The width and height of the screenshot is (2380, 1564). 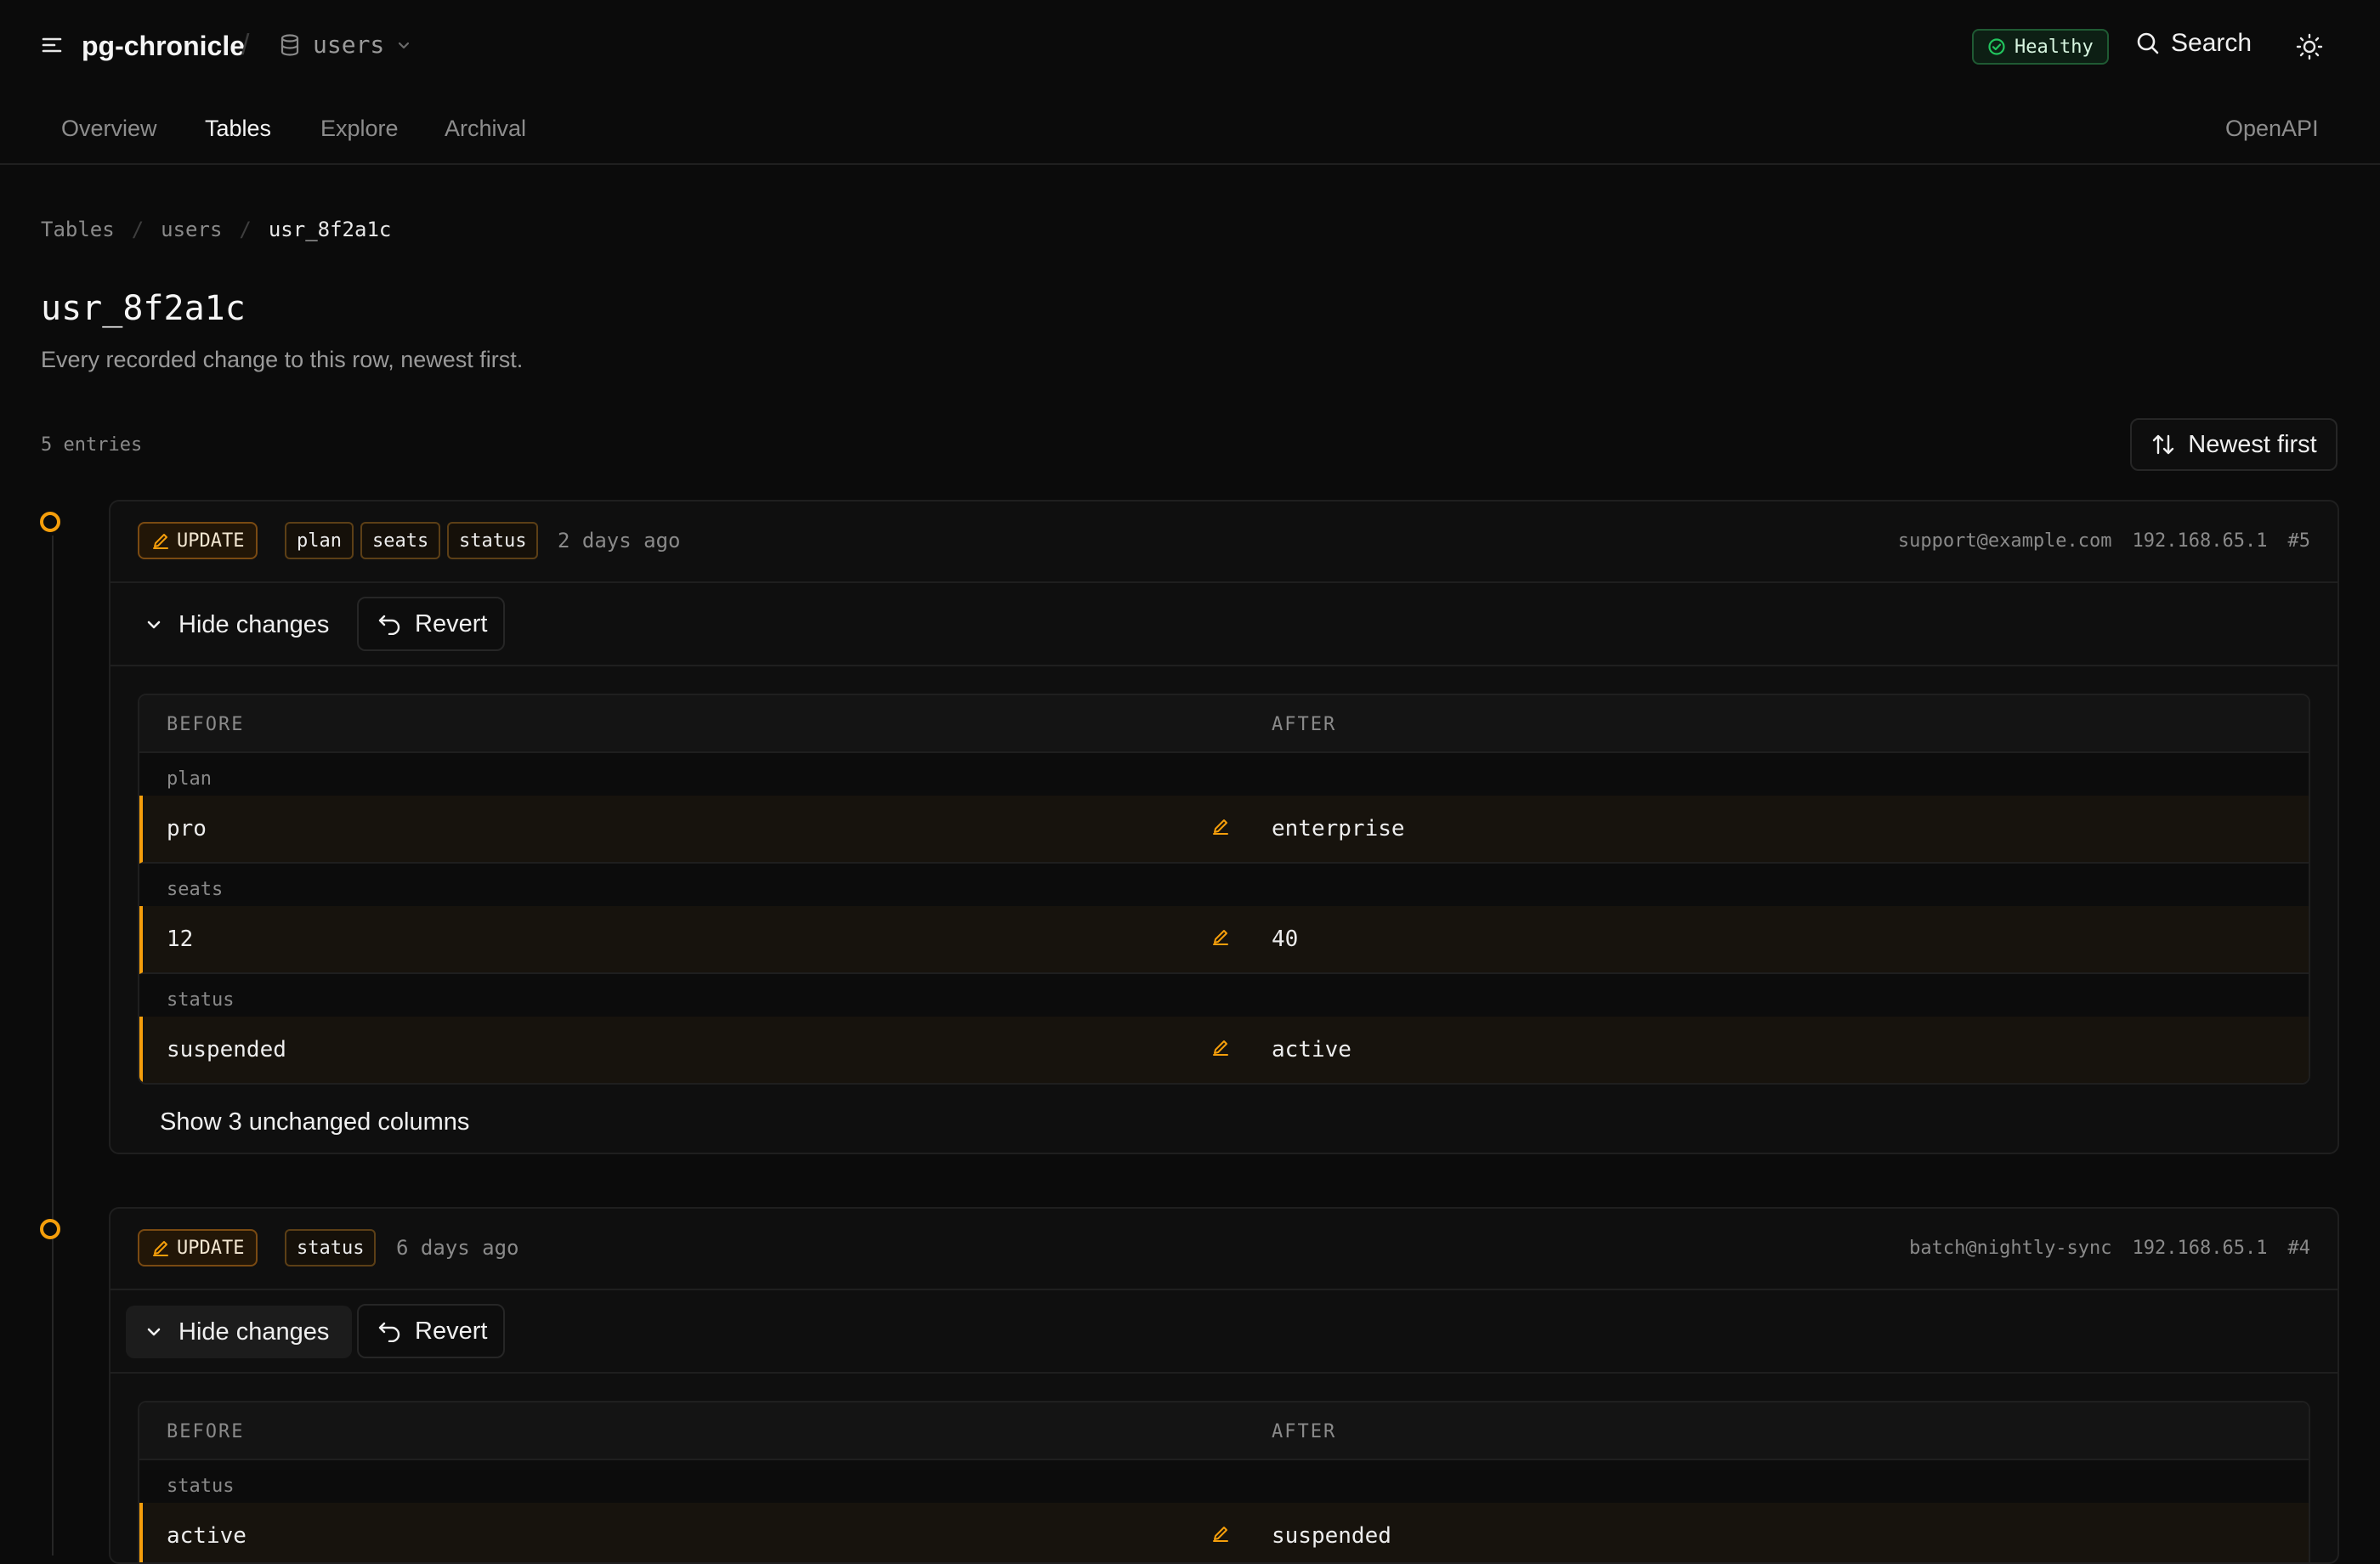 I want to click on entry-meta: support@example.com 192.168.65.1 #5, so click(x=2104, y=541).